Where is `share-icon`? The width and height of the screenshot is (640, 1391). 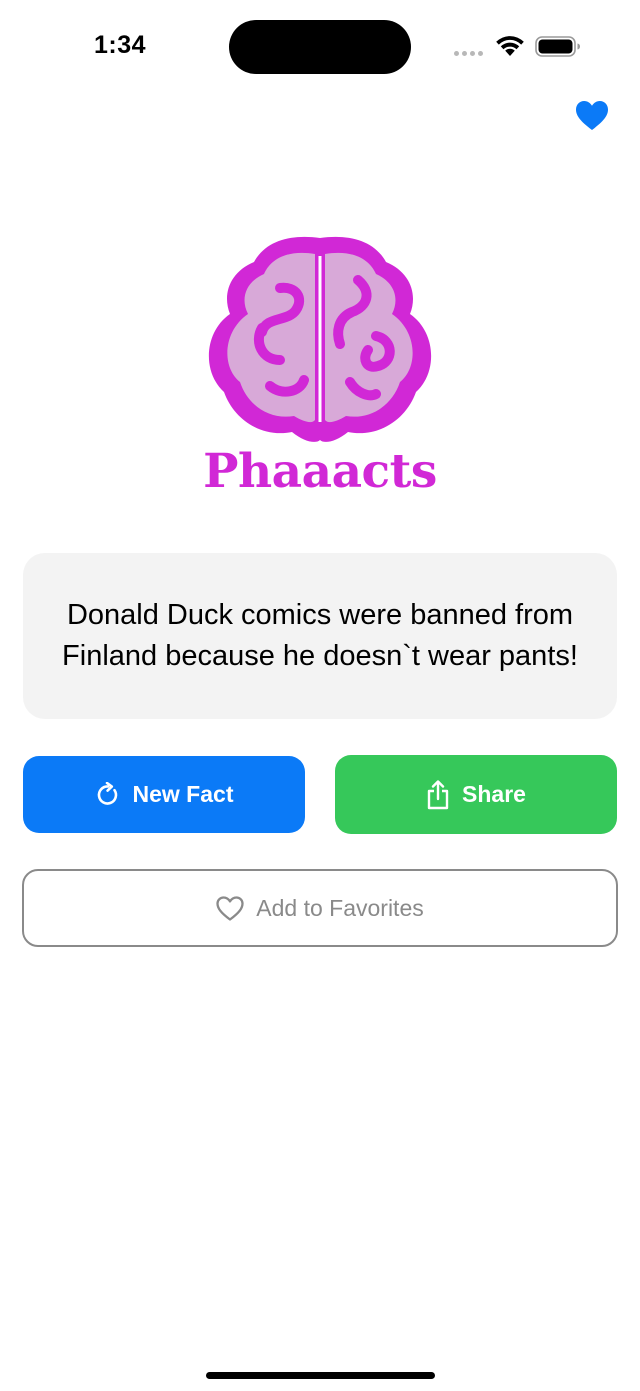 share-icon is located at coordinates (438, 794).